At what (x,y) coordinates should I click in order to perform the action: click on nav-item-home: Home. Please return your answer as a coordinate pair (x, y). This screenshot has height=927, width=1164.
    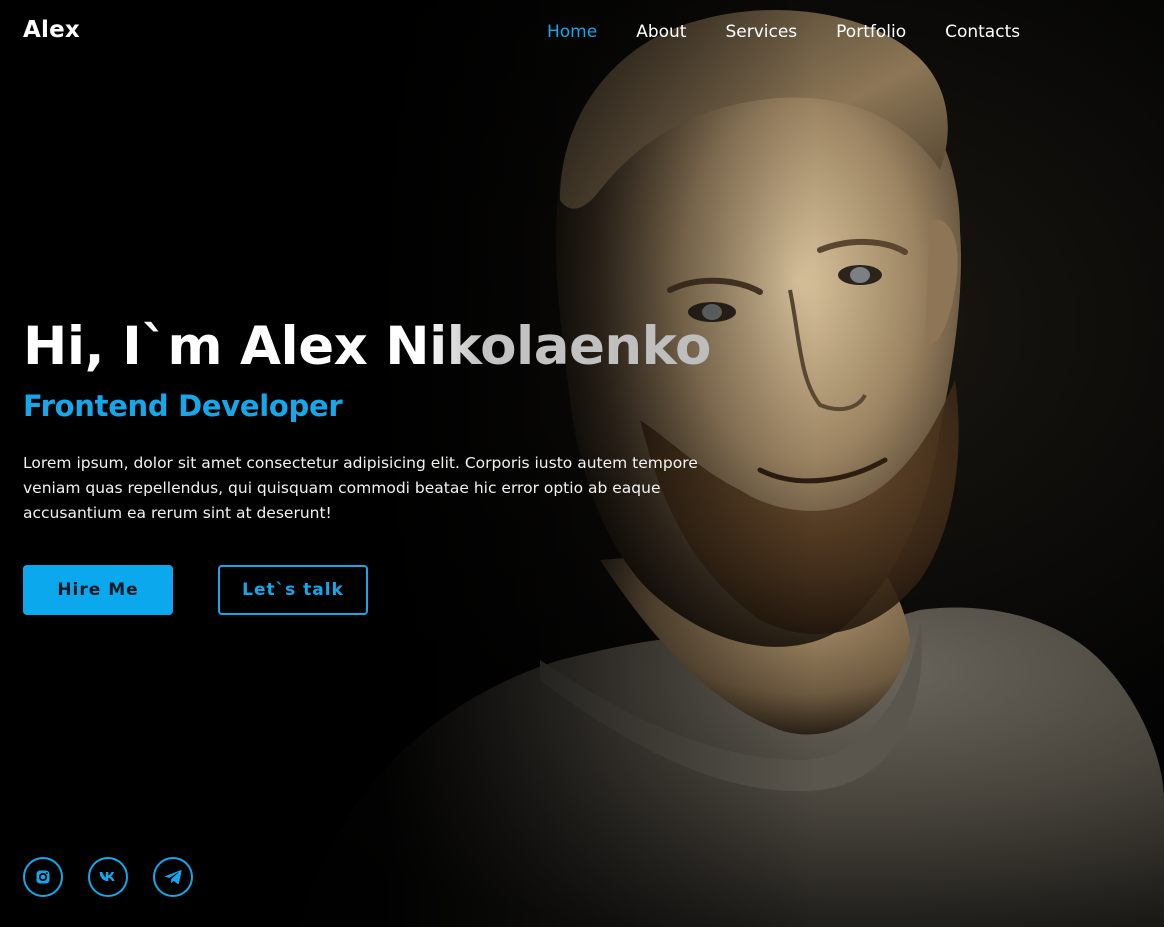
    Looking at the image, I should click on (572, 32).